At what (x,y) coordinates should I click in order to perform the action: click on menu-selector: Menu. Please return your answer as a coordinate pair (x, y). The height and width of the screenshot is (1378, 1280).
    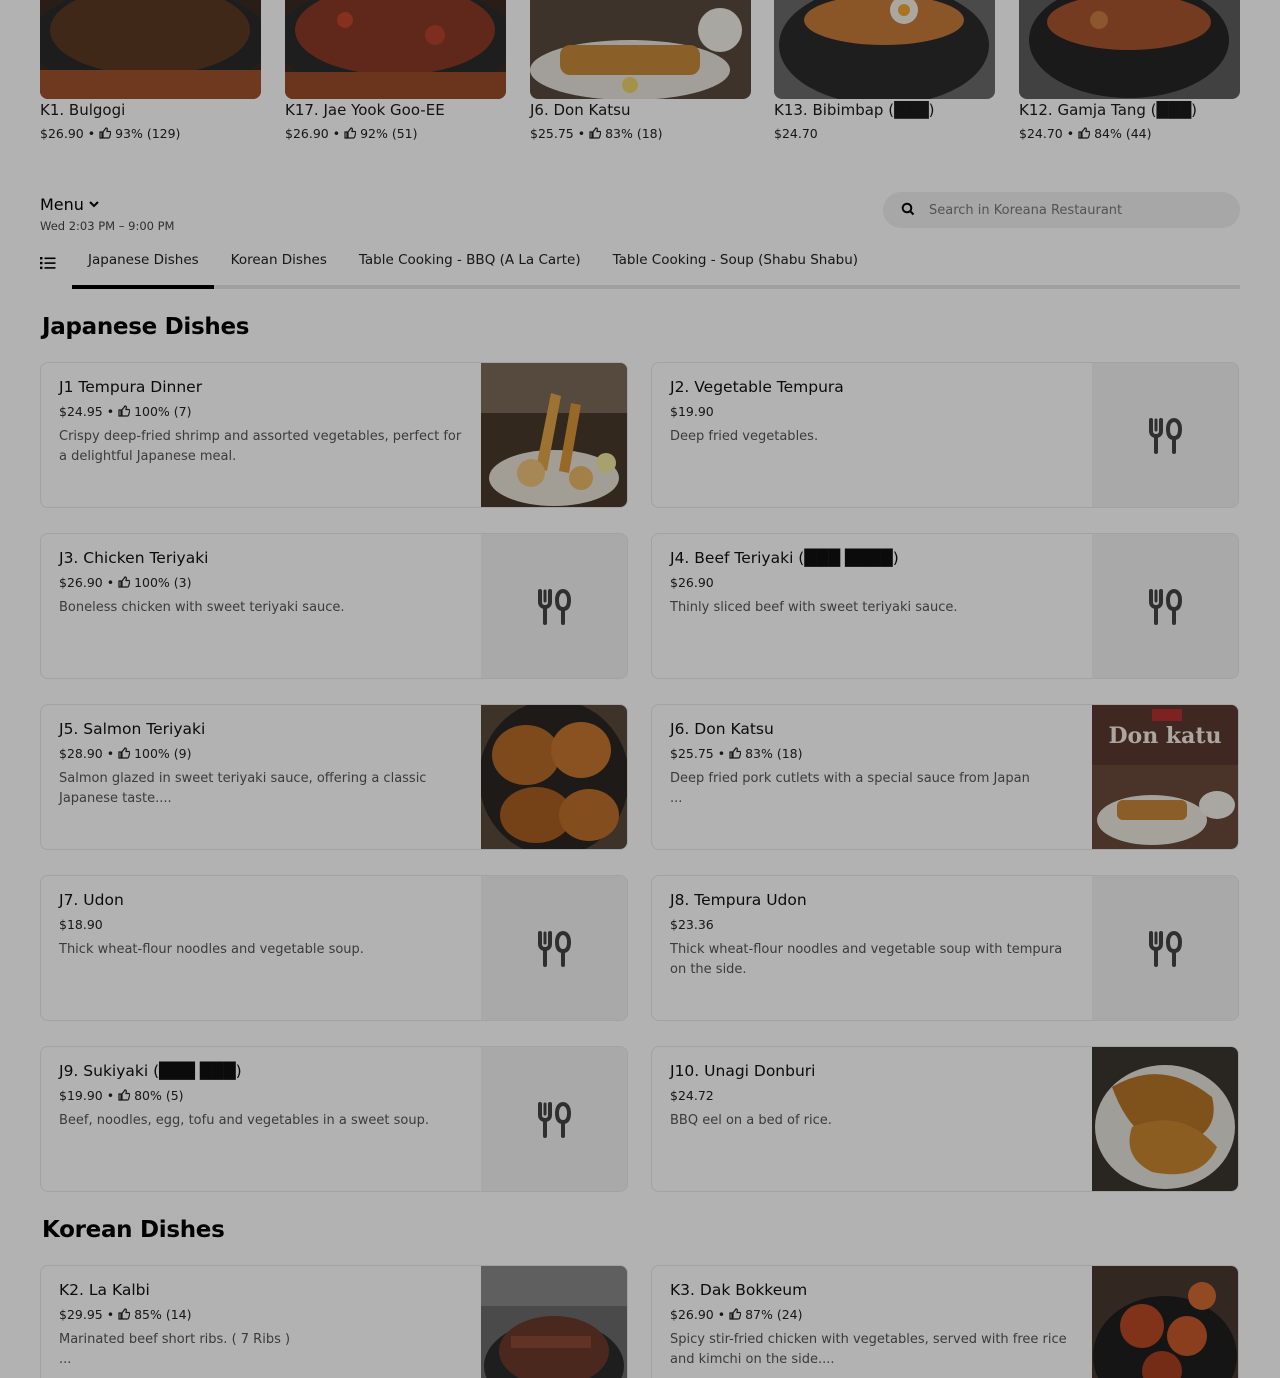
    Looking at the image, I should click on (70, 204).